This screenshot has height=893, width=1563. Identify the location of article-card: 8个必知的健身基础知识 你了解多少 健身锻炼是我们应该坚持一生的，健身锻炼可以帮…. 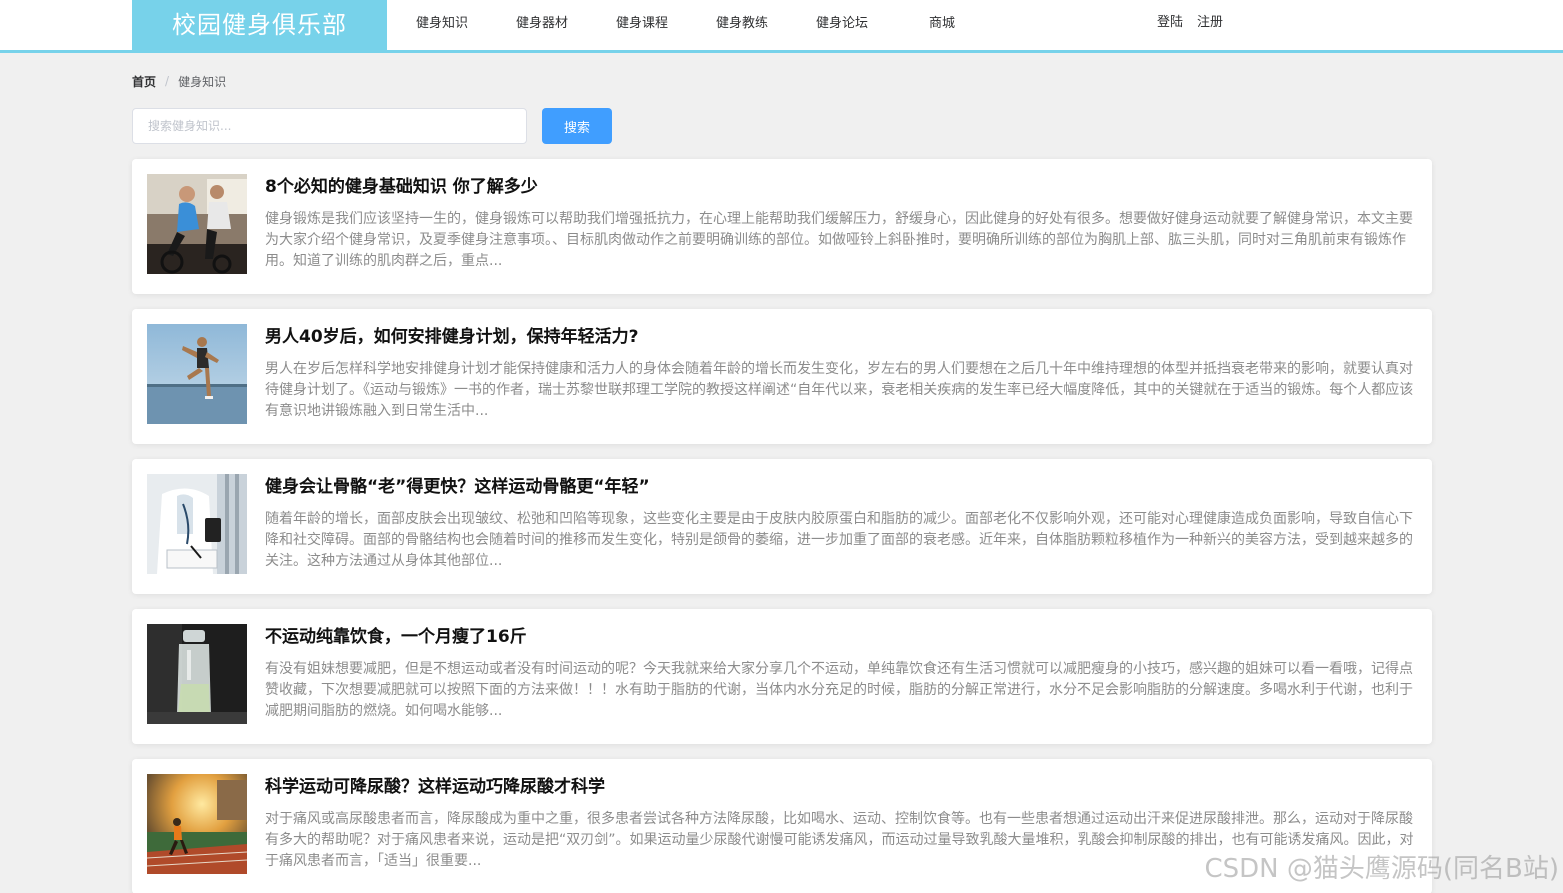
(782, 226).